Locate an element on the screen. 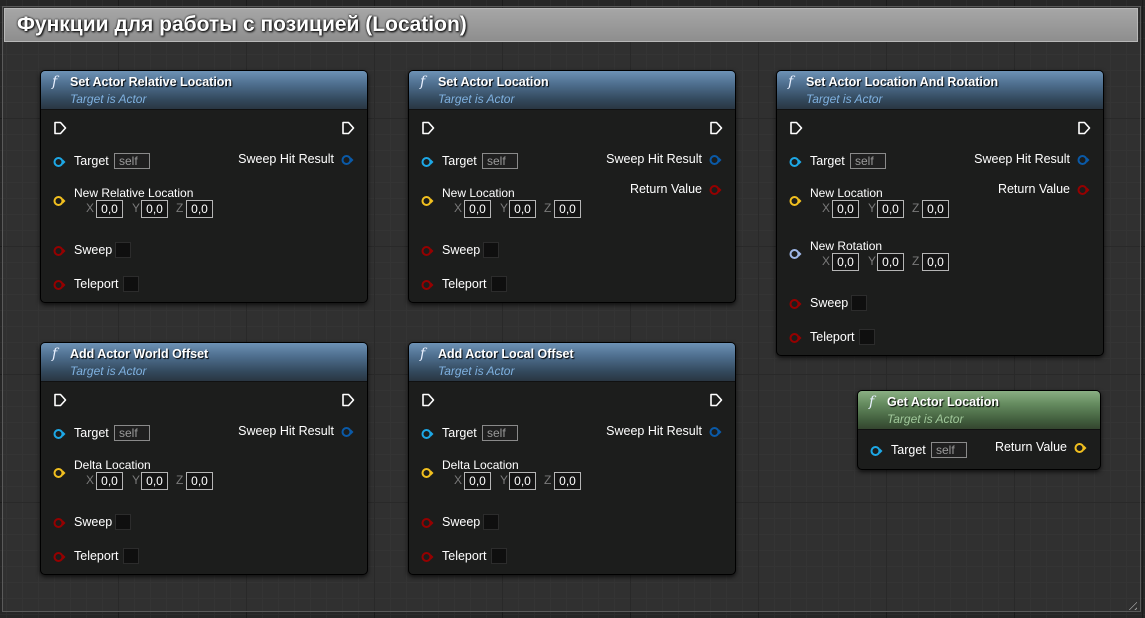 Image resolution: width=1145 pixels, height=618 pixels. rotation-z-axis-label: Z is located at coordinates (916, 261).